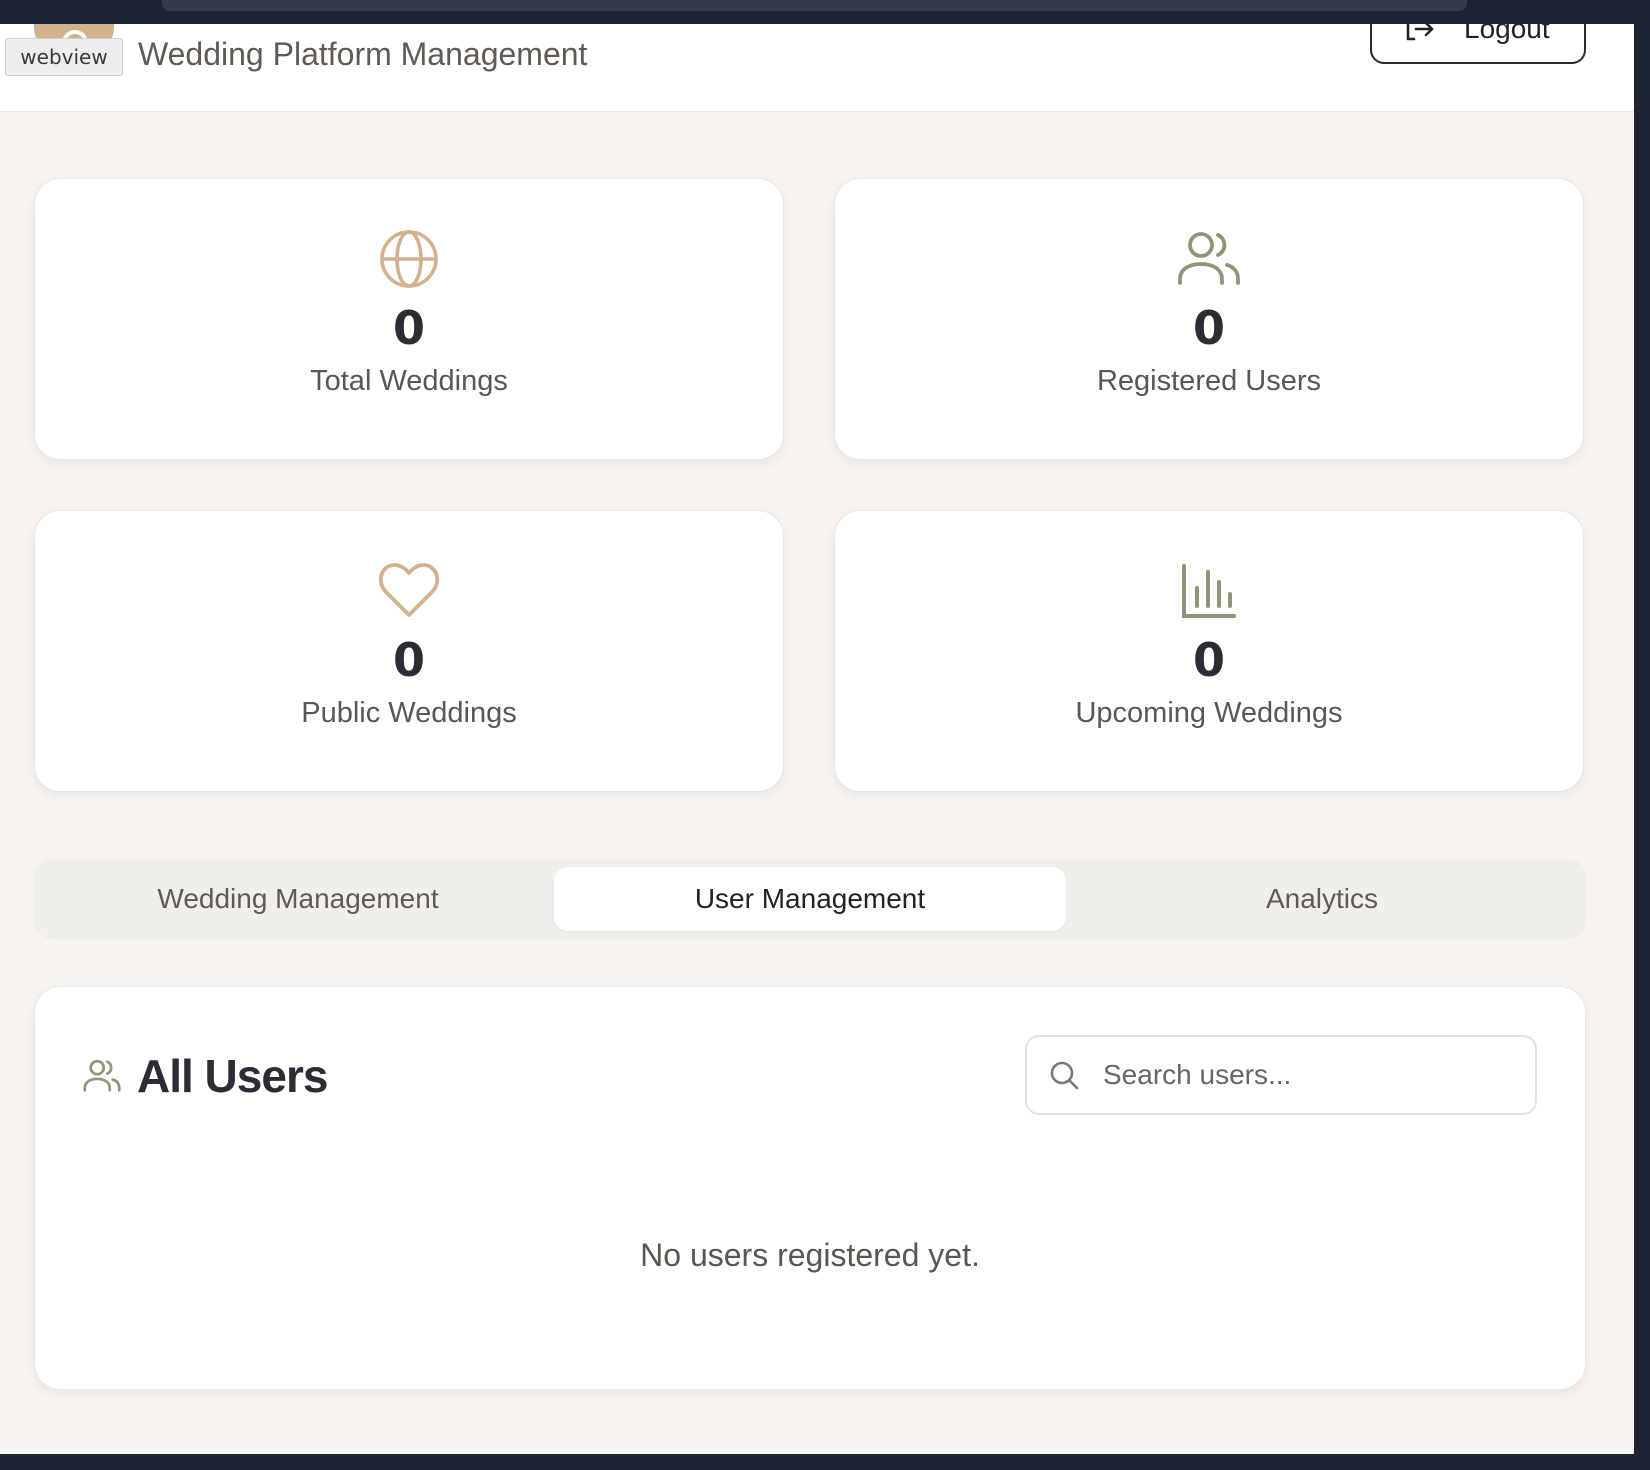 Image resolution: width=1650 pixels, height=1470 pixels. Describe the element at coordinates (409, 381) in the screenshot. I see `stat-label: Total Weddings` at that location.